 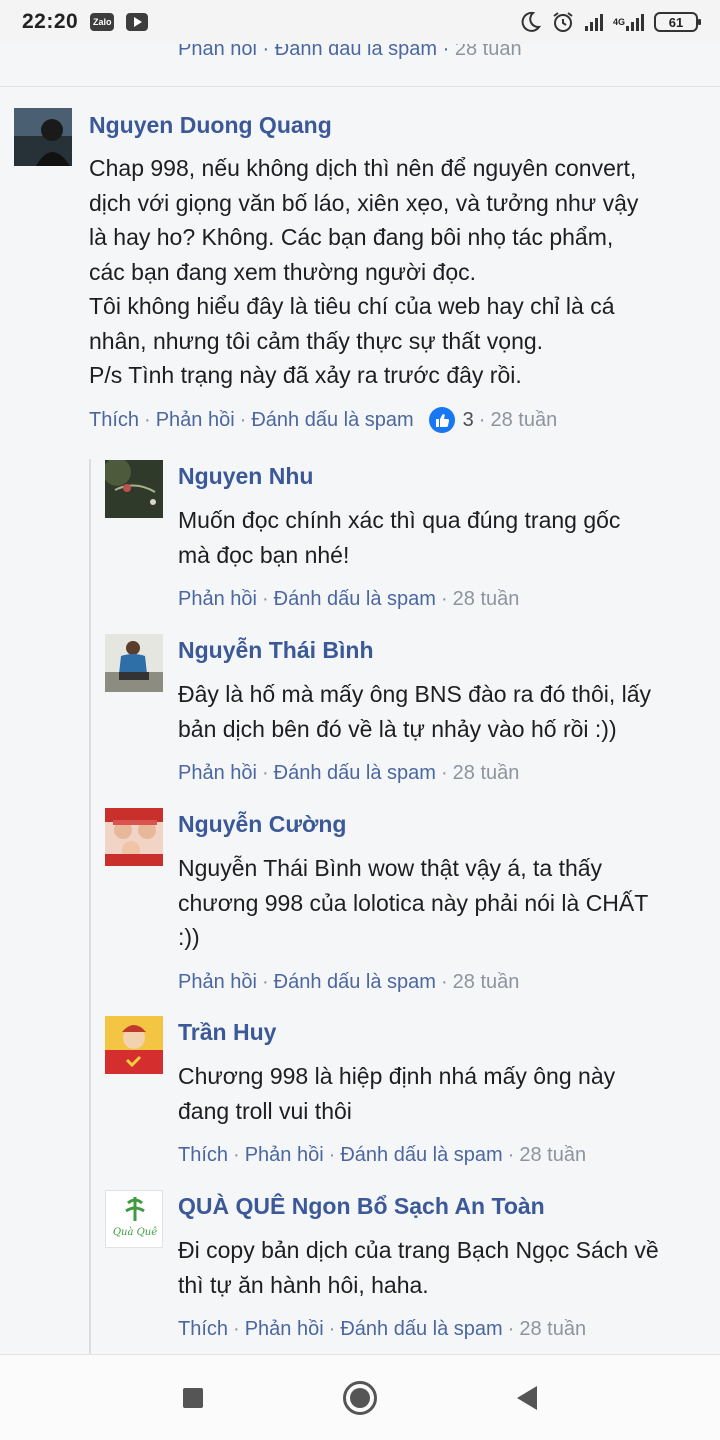 I want to click on comment-author: Trần Huy, so click(x=396, y=1032).